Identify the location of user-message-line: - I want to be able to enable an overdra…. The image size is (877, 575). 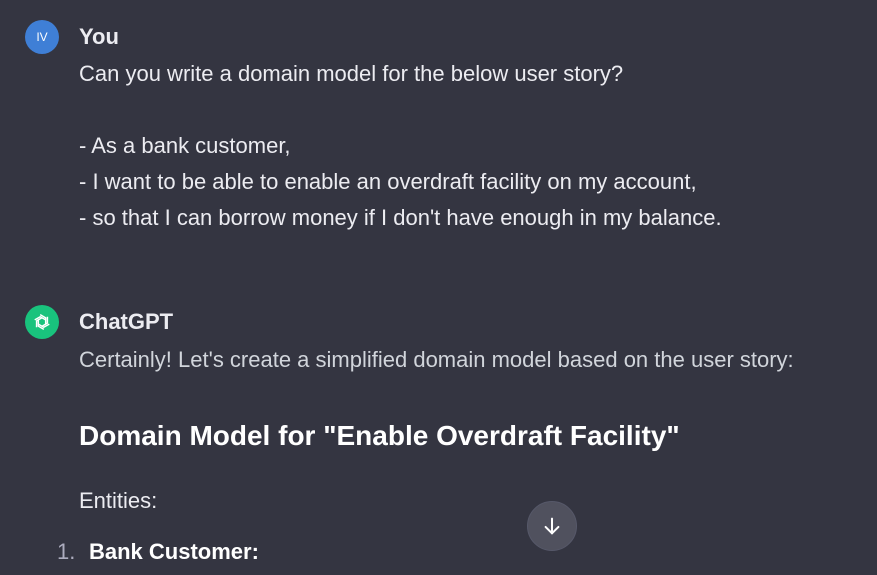
(388, 181).